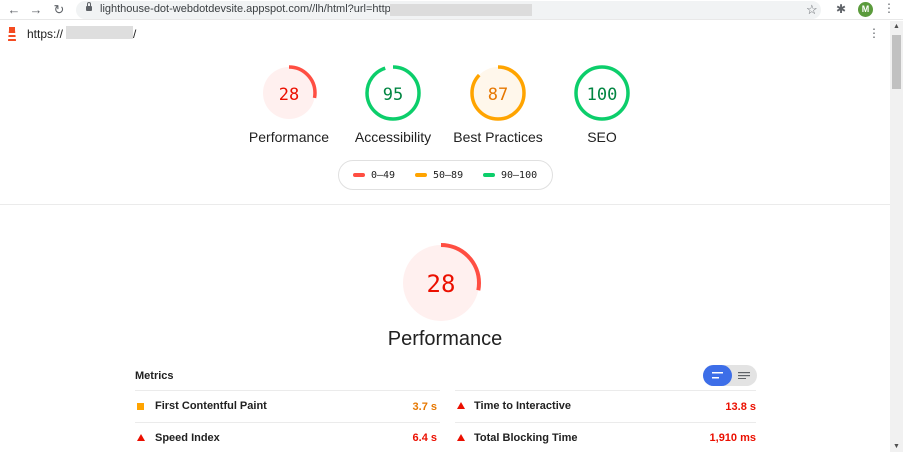 Image resolution: width=903 pixels, height=452 pixels. Describe the element at coordinates (421, 175) in the screenshot. I see `legend-average-swatch` at that location.